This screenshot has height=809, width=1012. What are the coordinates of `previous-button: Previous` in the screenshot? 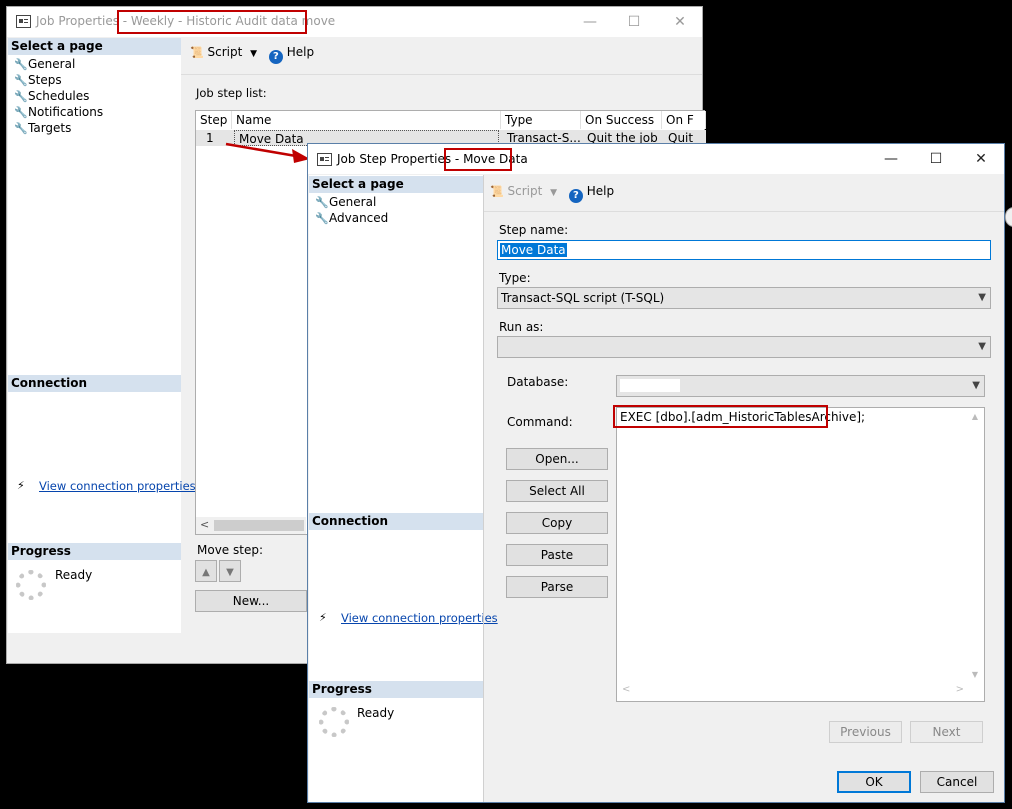 It's located at (865, 732).